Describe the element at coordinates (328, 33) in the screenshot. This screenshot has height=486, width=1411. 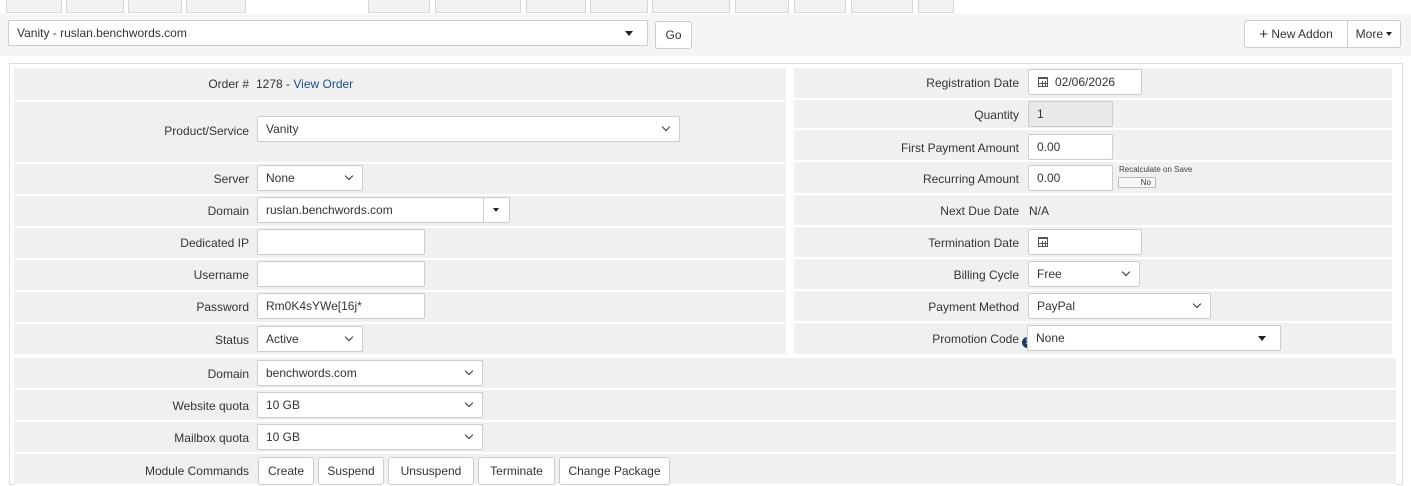
I see `addon-select: Vanity - ruslan.benchwords.com` at that location.